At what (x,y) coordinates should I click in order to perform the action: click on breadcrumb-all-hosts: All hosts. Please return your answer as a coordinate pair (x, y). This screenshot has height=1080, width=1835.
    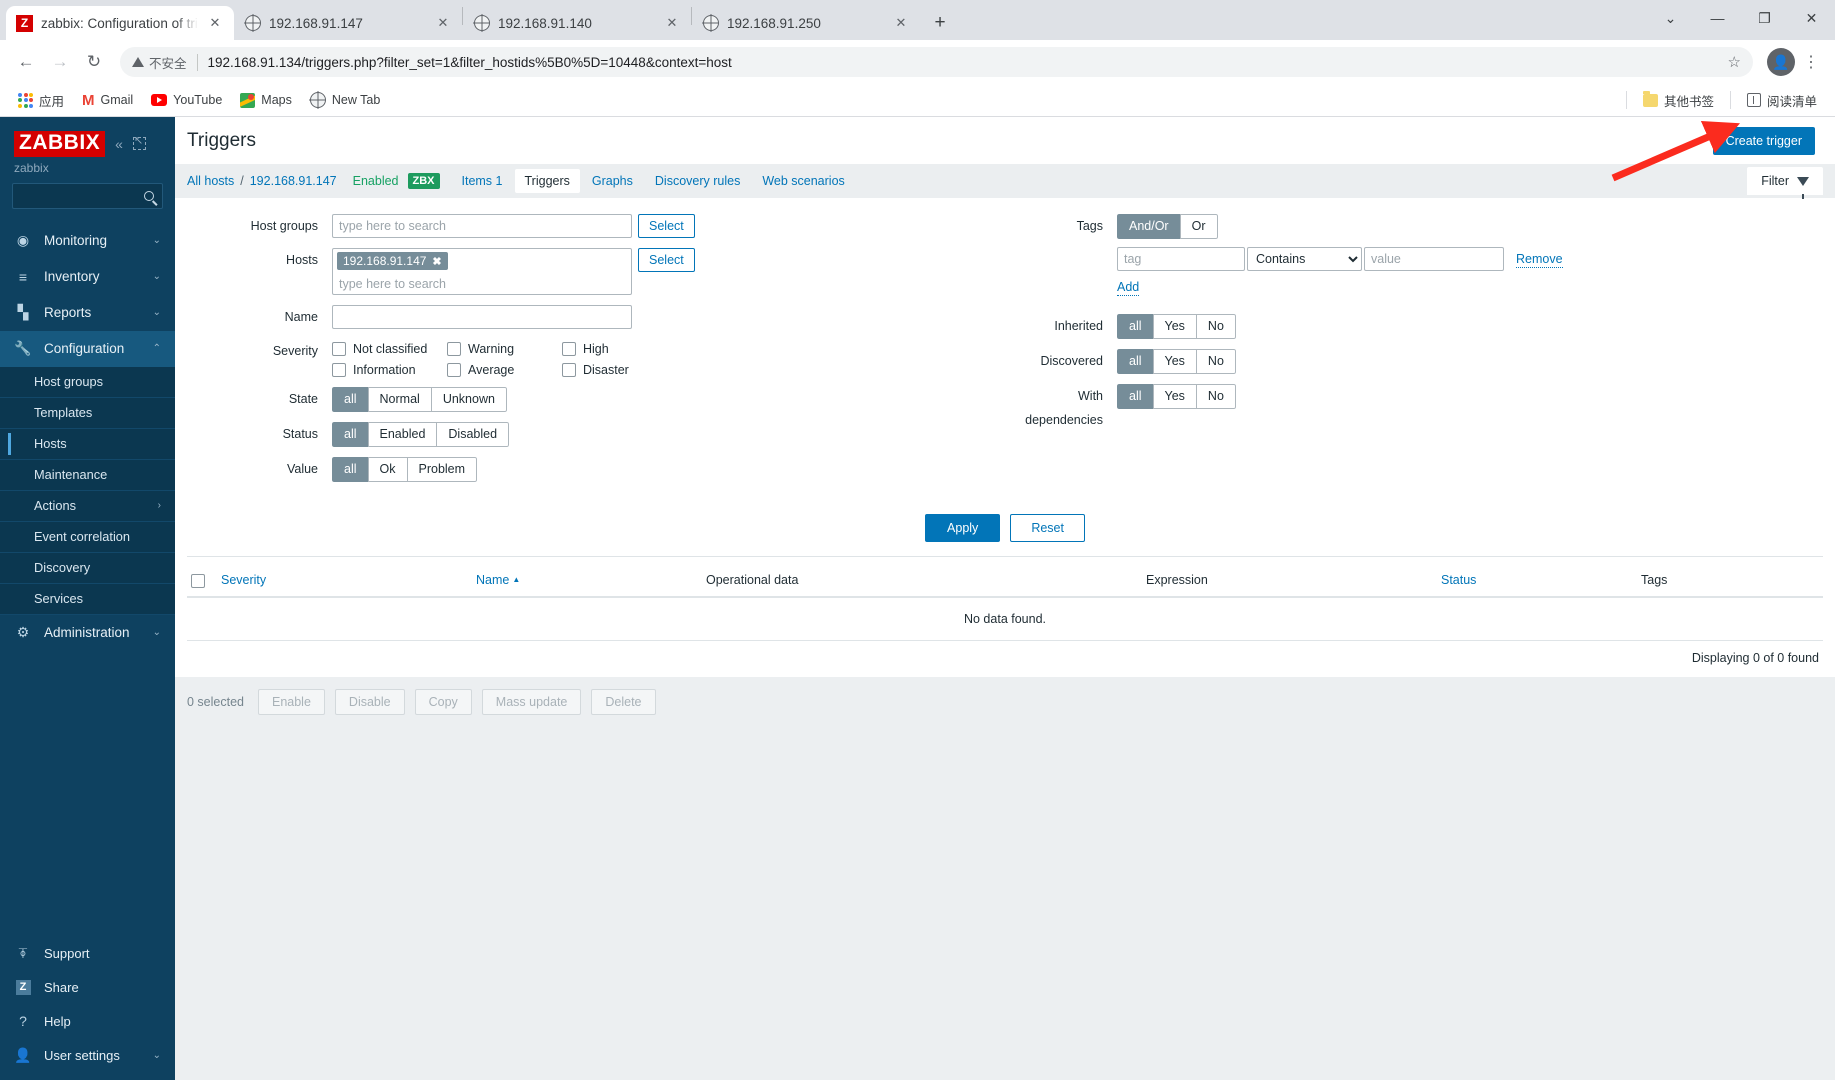
    Looking at the image, I should click on (210, 181).